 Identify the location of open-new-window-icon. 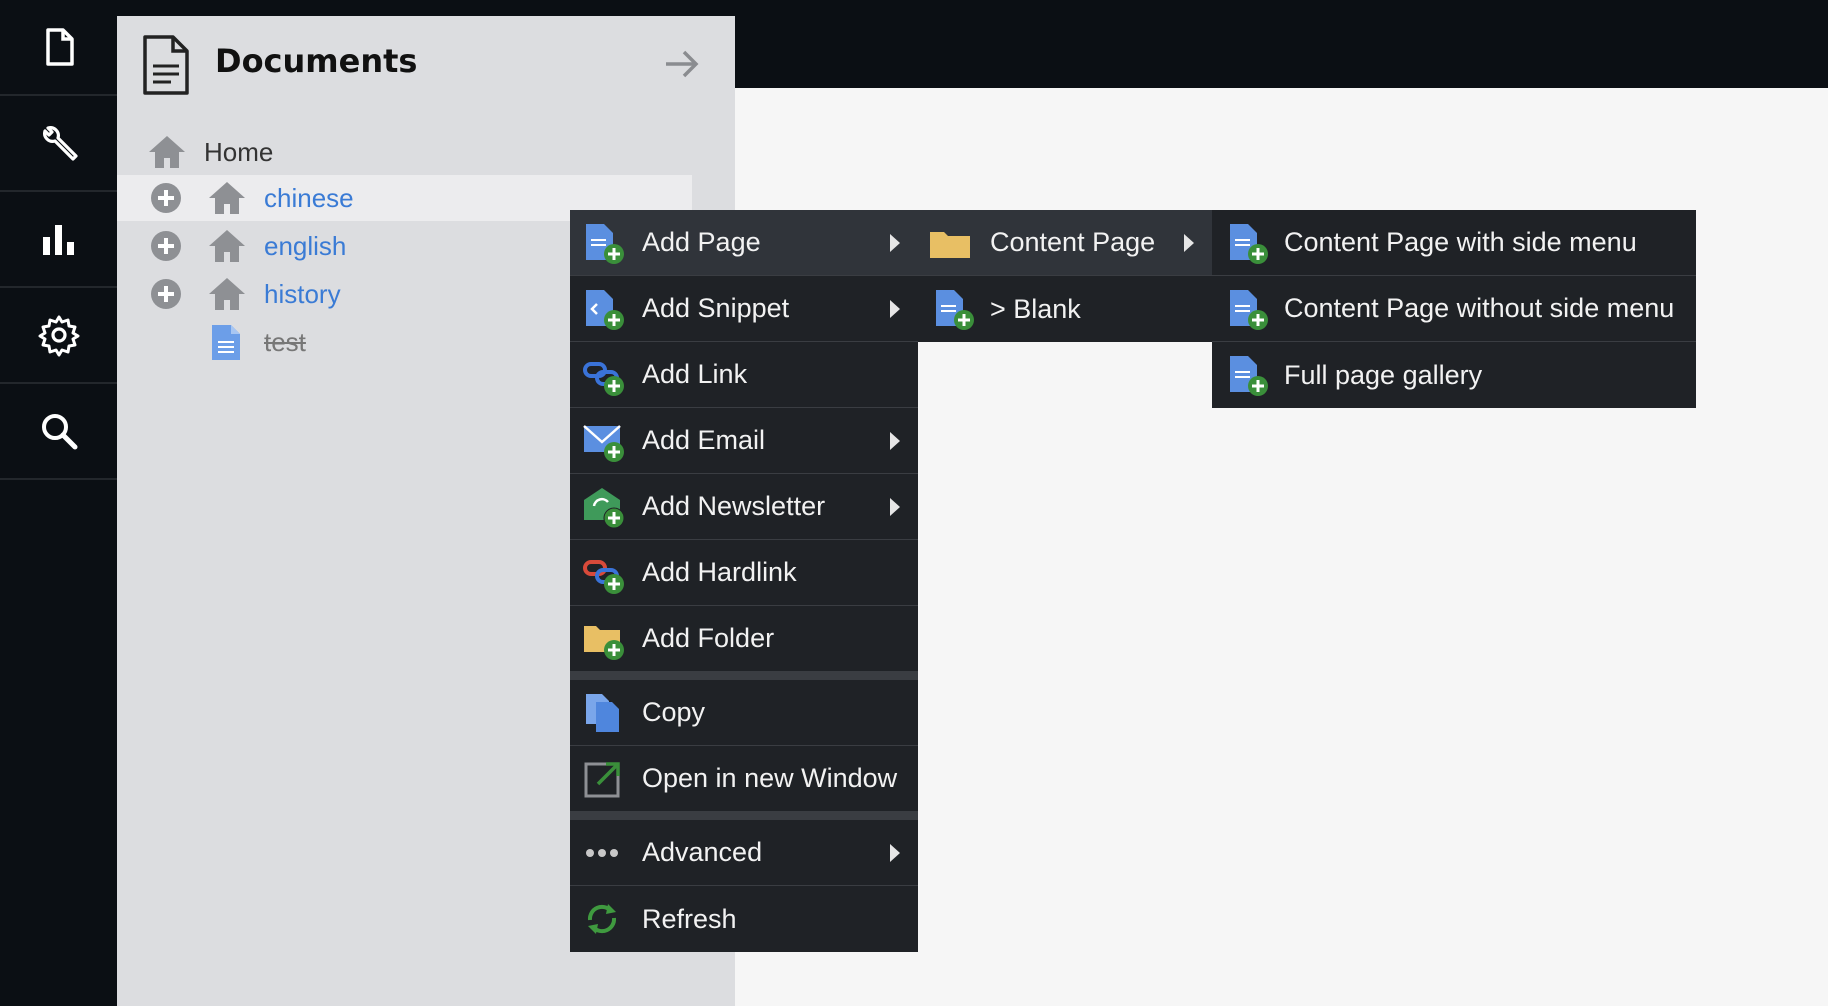
(602, 780).